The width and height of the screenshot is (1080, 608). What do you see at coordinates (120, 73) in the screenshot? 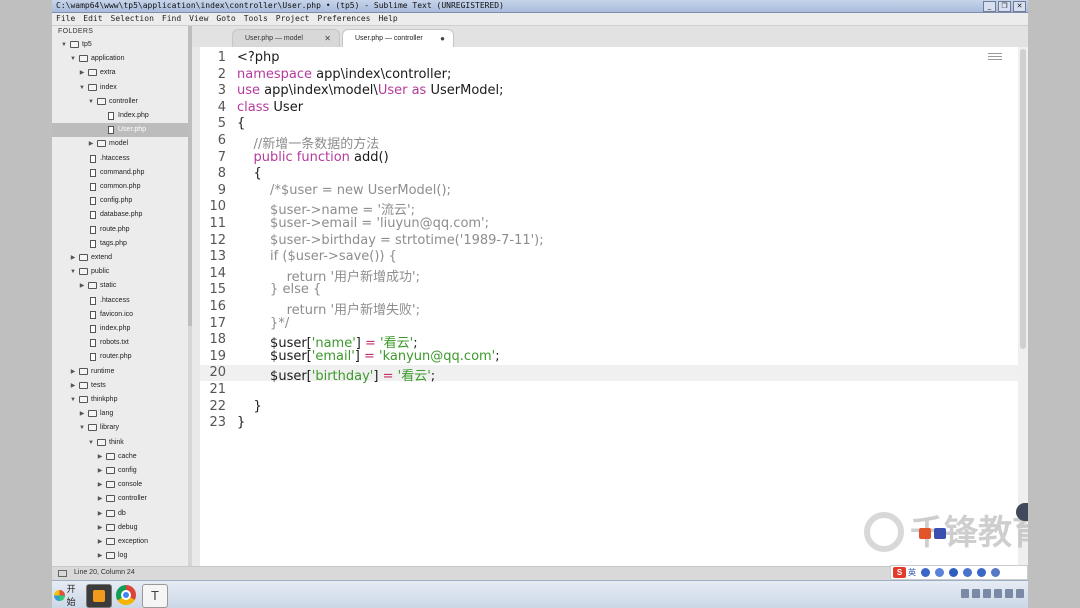
I see `sidebar-item: ▶ extra` at bounding box center [120, 73].